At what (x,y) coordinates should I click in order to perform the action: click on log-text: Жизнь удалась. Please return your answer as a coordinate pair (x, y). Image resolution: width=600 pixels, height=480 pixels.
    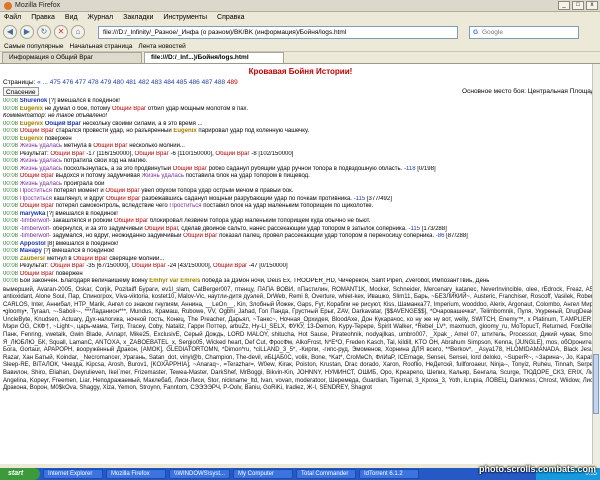
    Looking at the image, I should click on (41, 168).